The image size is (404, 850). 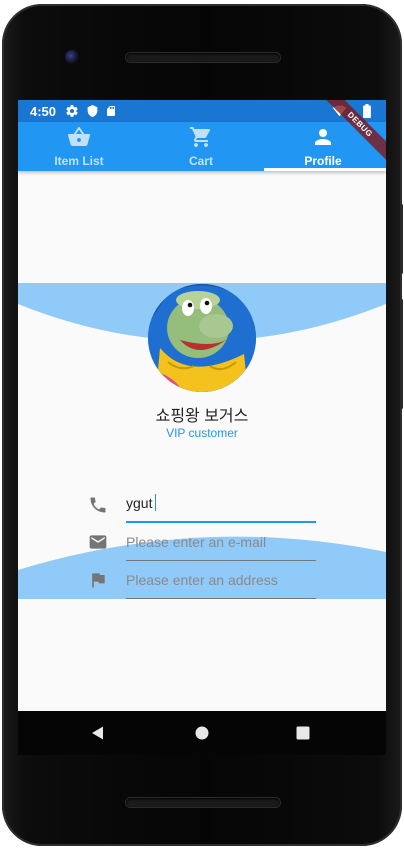 I want to click on back-icon, so click(x=98, y=733).